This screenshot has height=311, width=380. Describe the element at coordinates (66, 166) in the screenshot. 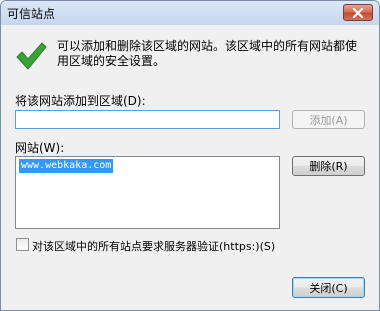

I see `list-item: www.webkaka.com` at that location.